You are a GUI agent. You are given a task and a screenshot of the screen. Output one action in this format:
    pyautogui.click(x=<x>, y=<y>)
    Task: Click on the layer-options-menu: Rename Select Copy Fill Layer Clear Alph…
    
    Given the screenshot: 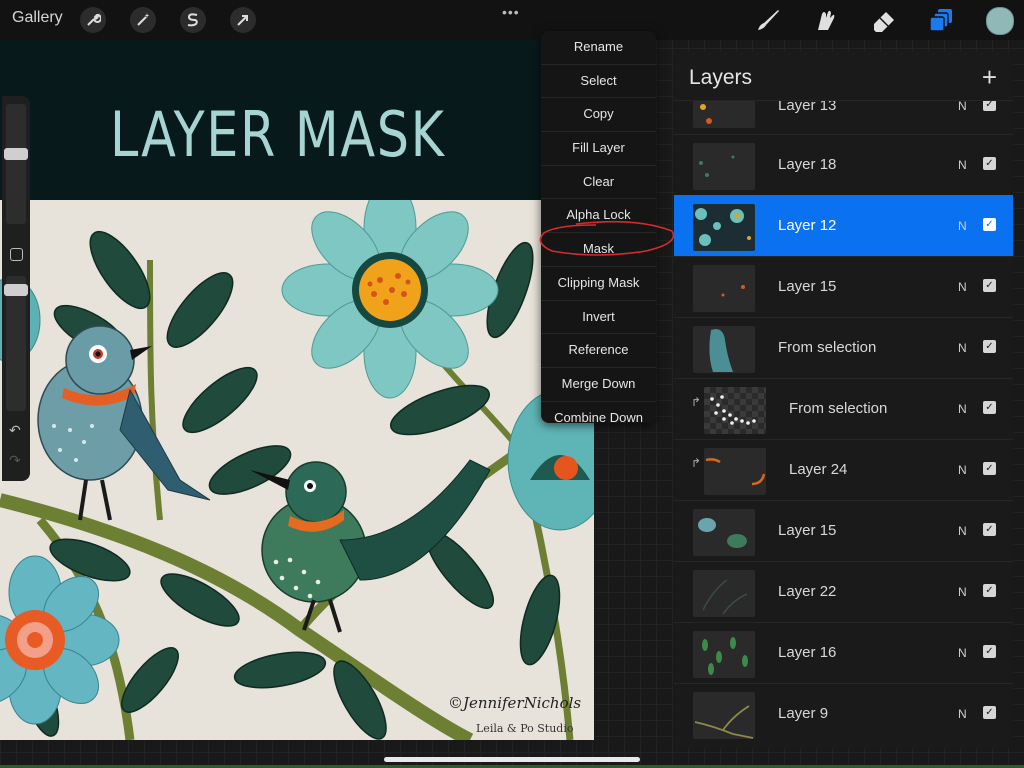 What is the action you would take?
    pyautogui.click(x=598, y=227)
    